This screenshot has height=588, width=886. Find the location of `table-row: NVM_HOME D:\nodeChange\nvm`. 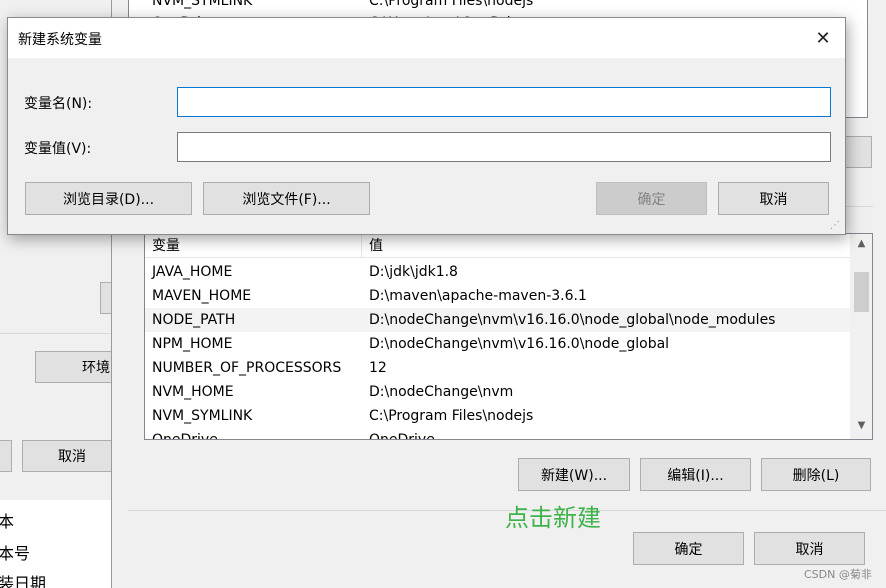

table-row: NVM_HOME D:\nodeChange\nvm is located at coordinates (497, 392).